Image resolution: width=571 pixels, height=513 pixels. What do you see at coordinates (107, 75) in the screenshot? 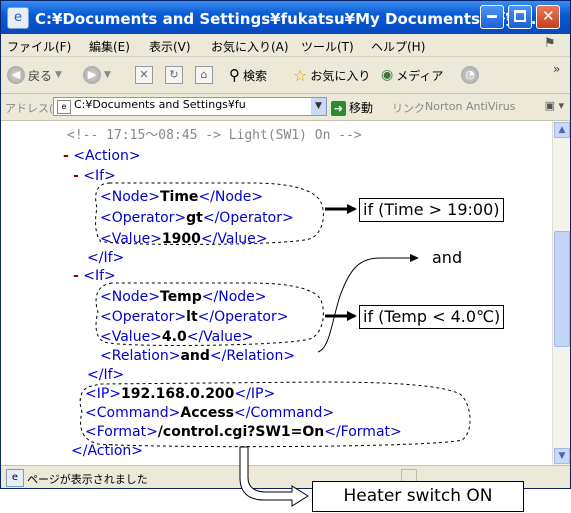
I see `forward-dropdown-icon: ▼` at bounding box center [107, 75].